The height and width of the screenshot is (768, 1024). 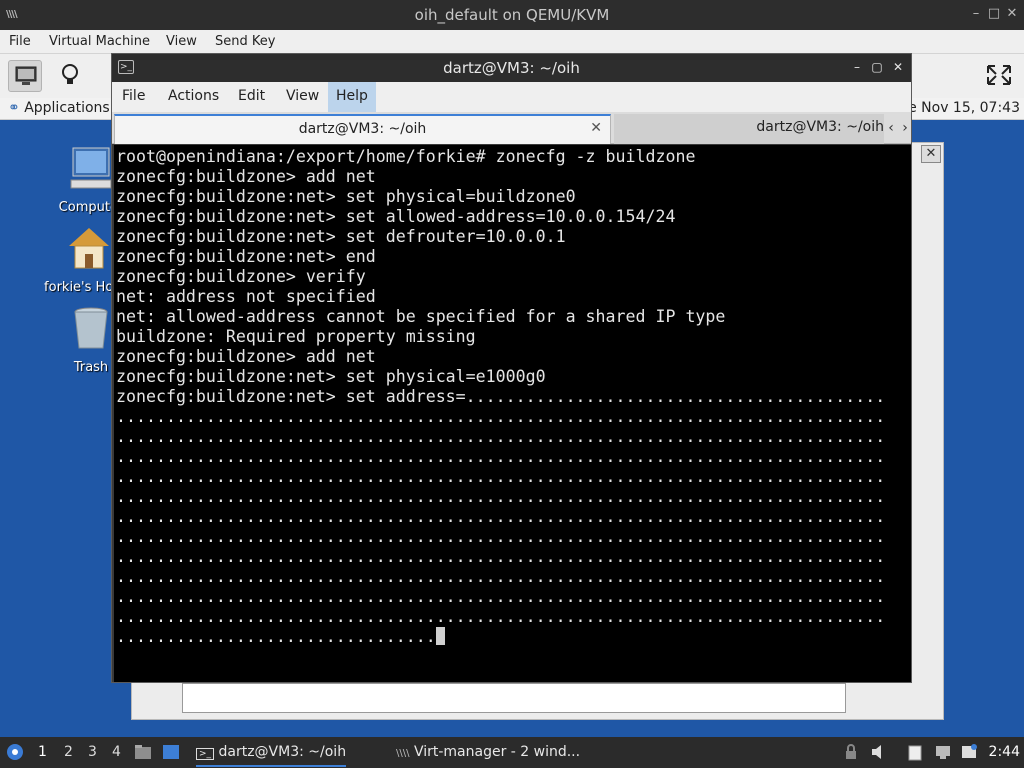 I want to click on details-view-button, so click(x=70, y=76).